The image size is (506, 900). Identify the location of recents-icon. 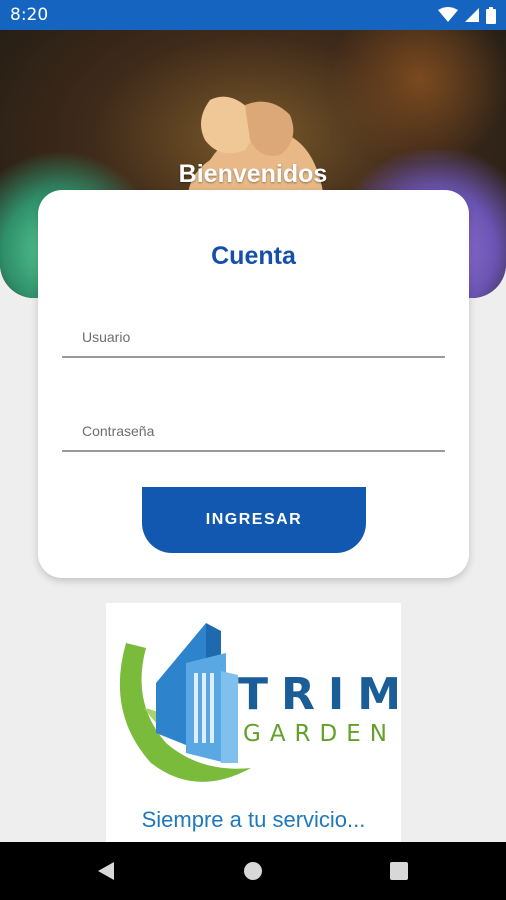
(399, 871).